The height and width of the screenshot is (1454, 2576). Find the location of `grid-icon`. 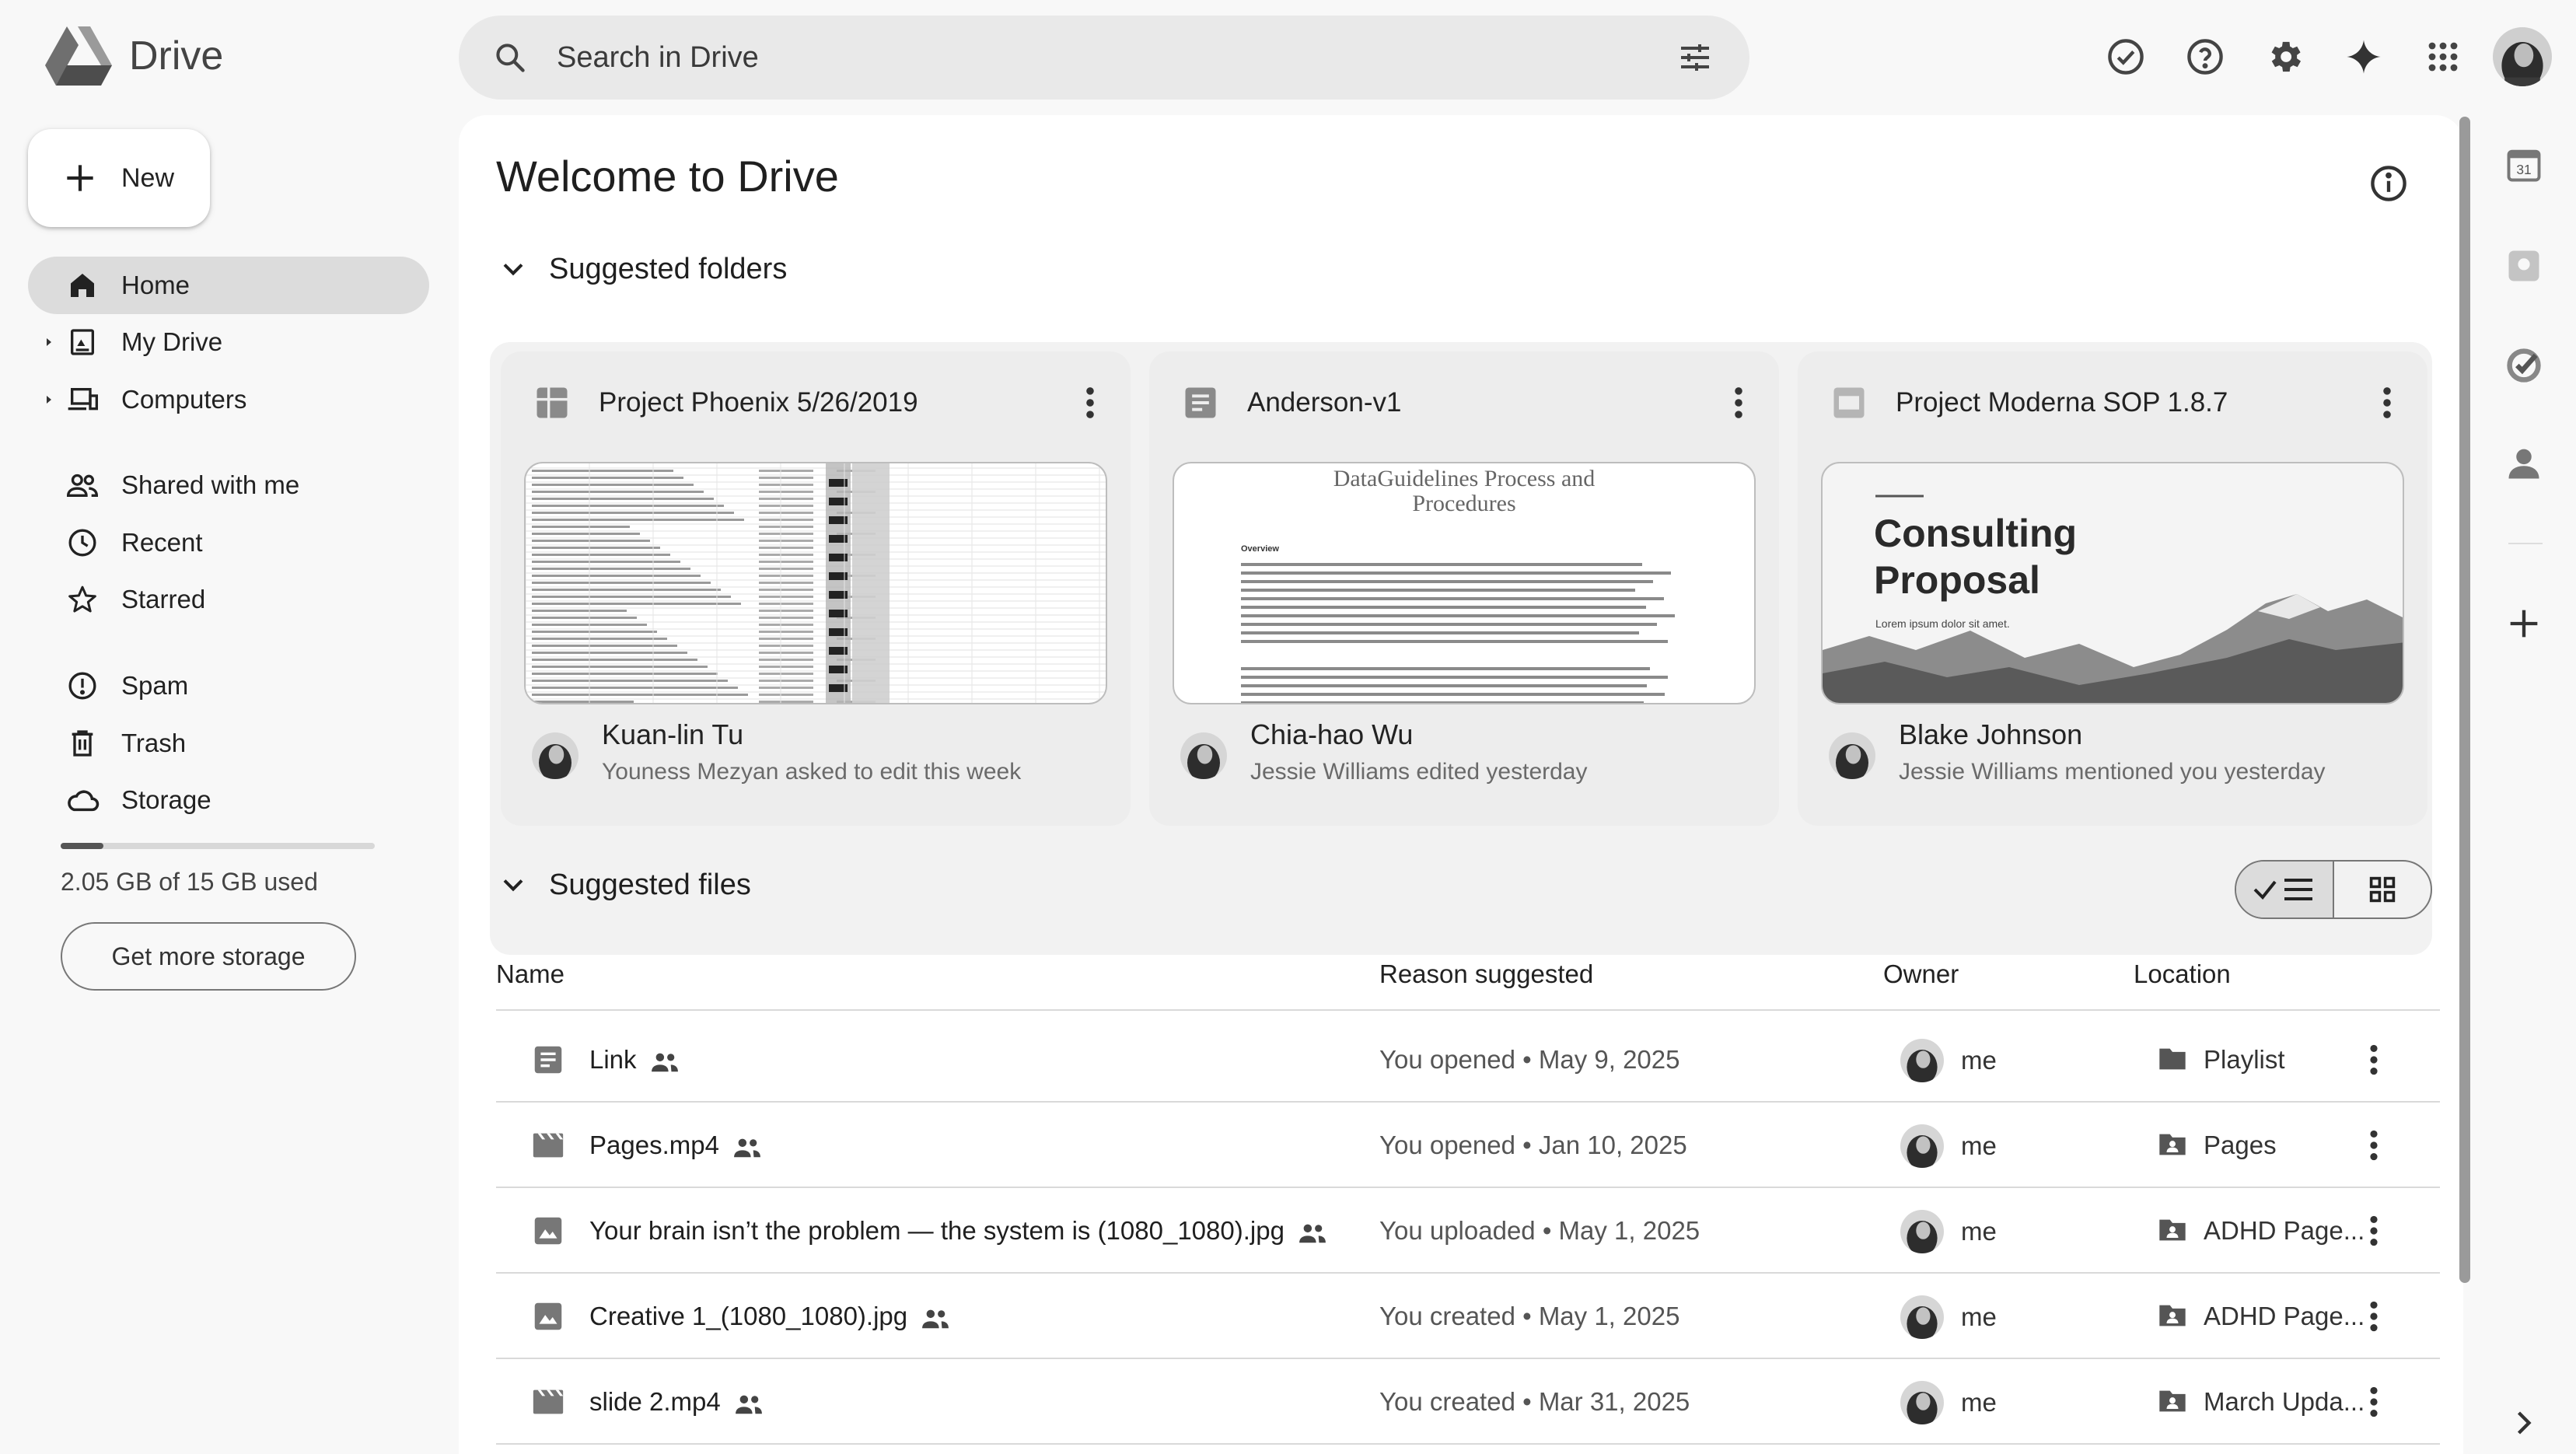

grid-icon is located at coordinates (2382, 890).